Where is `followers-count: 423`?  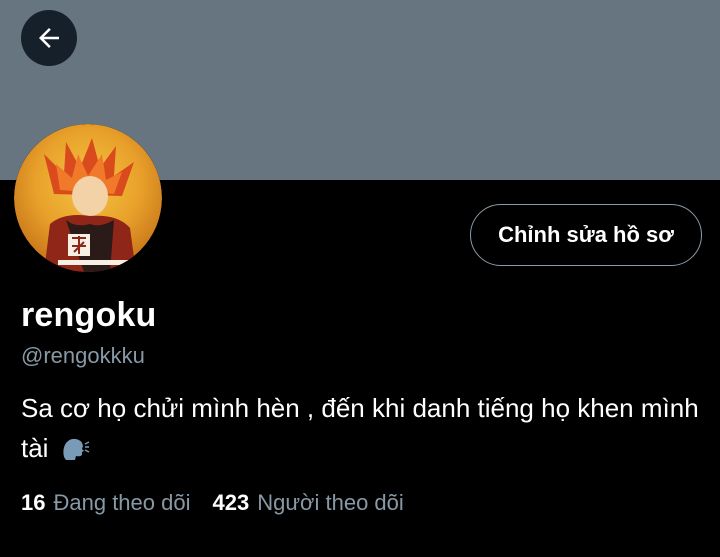 followers-count: 423 is located at coordinates (231, 502).